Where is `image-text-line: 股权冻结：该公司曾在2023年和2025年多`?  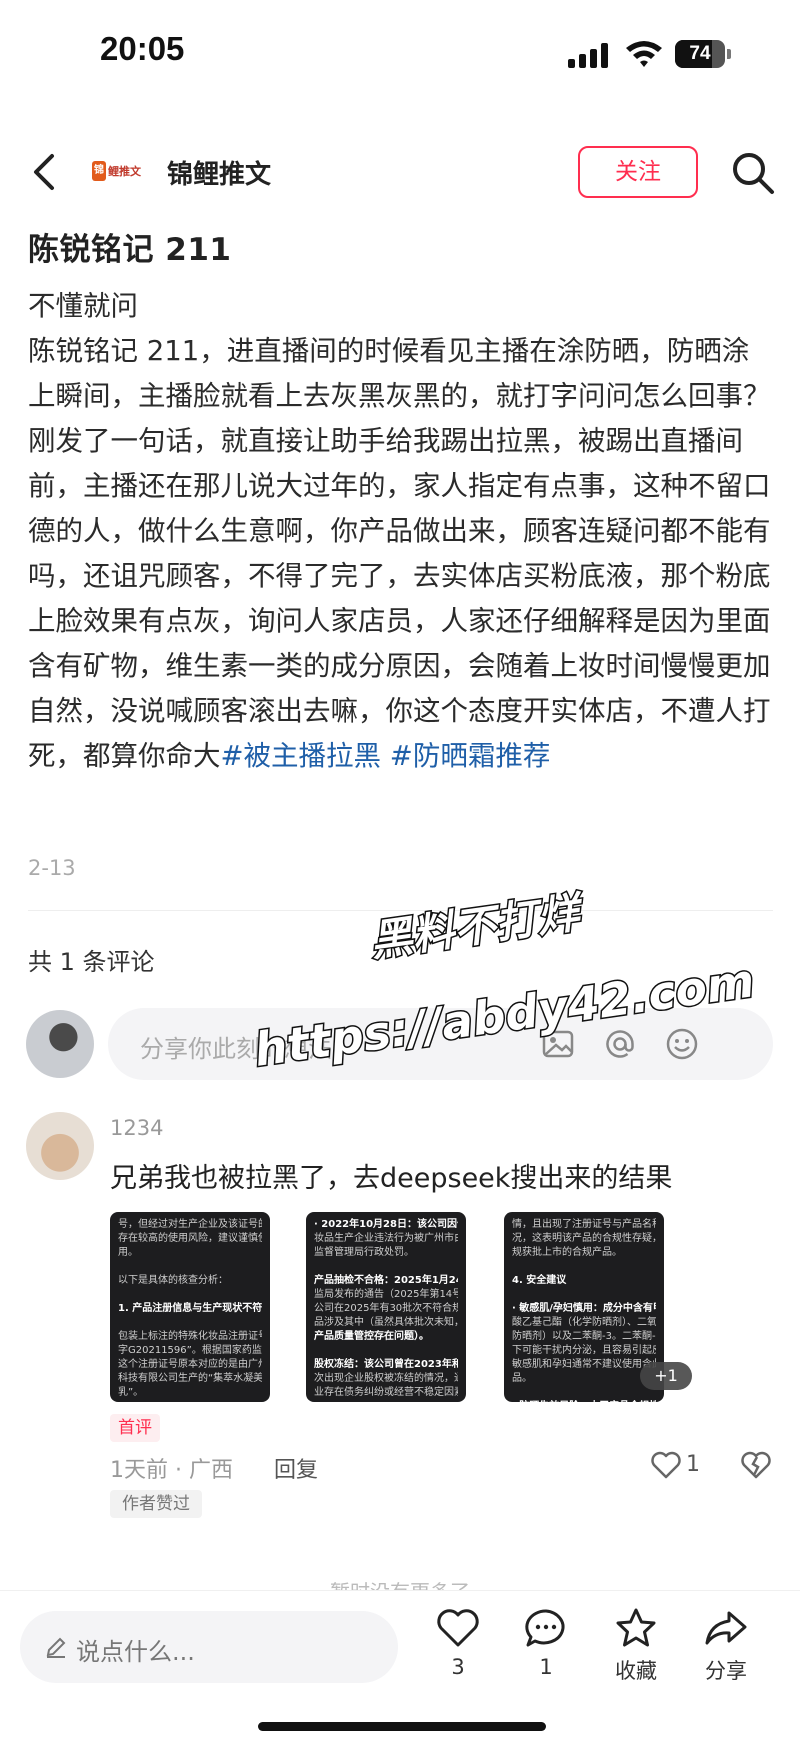 image-text-line: 股权冻结：该公司曾在2023年和2025年多 is located at coordinates (386, 1364).